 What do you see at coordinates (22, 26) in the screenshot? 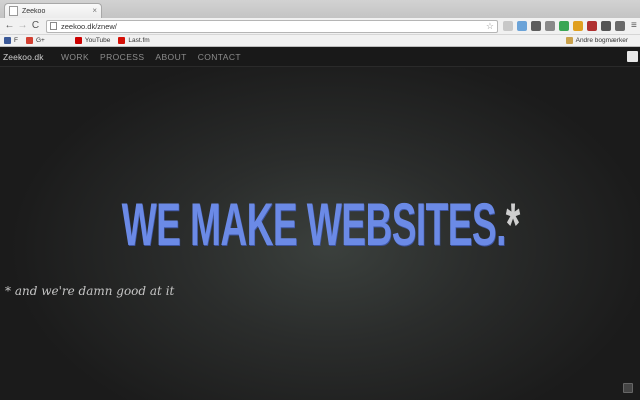
I see `forward-button: →` at bounding box center [22, 26].